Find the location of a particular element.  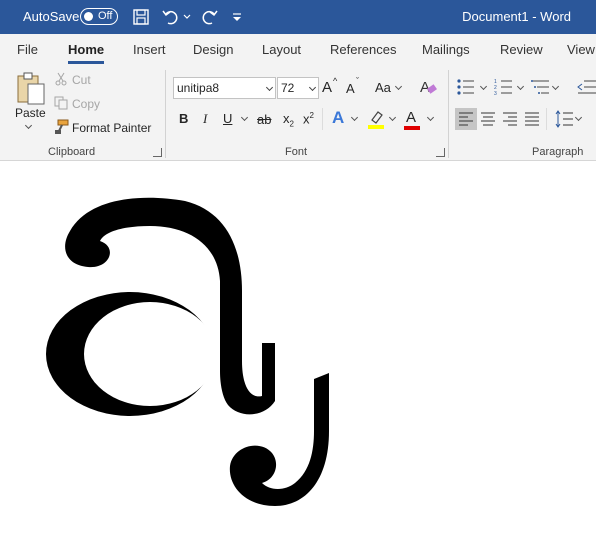

line-spacing-icon is located at coordinates (564, 119).